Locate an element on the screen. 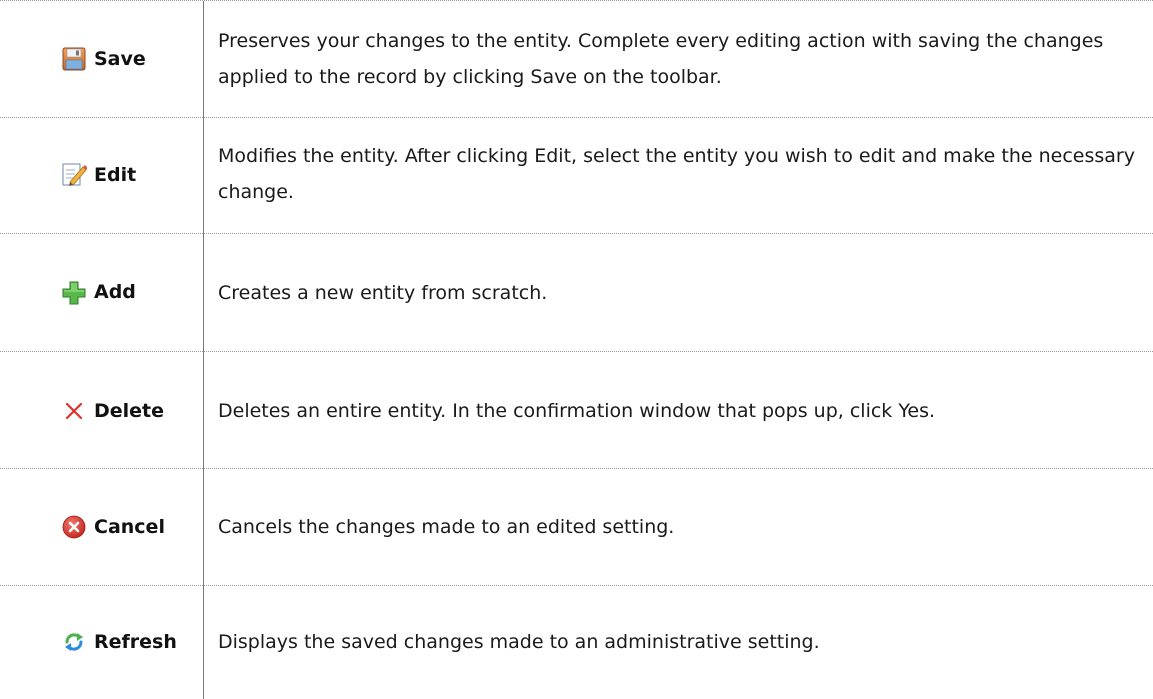 The height and width of the screenshot is (699, 1153). row-description: Creates a new entity from scratch. is located at coordinates (383, 293).